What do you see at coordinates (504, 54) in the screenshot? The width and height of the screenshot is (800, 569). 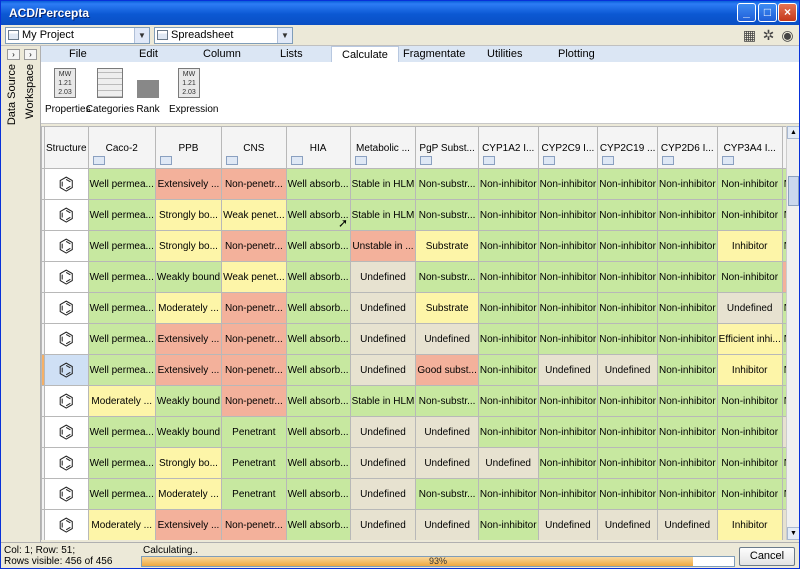 I see `menu-utilities: Utilities` at bounding box center [504, 54].